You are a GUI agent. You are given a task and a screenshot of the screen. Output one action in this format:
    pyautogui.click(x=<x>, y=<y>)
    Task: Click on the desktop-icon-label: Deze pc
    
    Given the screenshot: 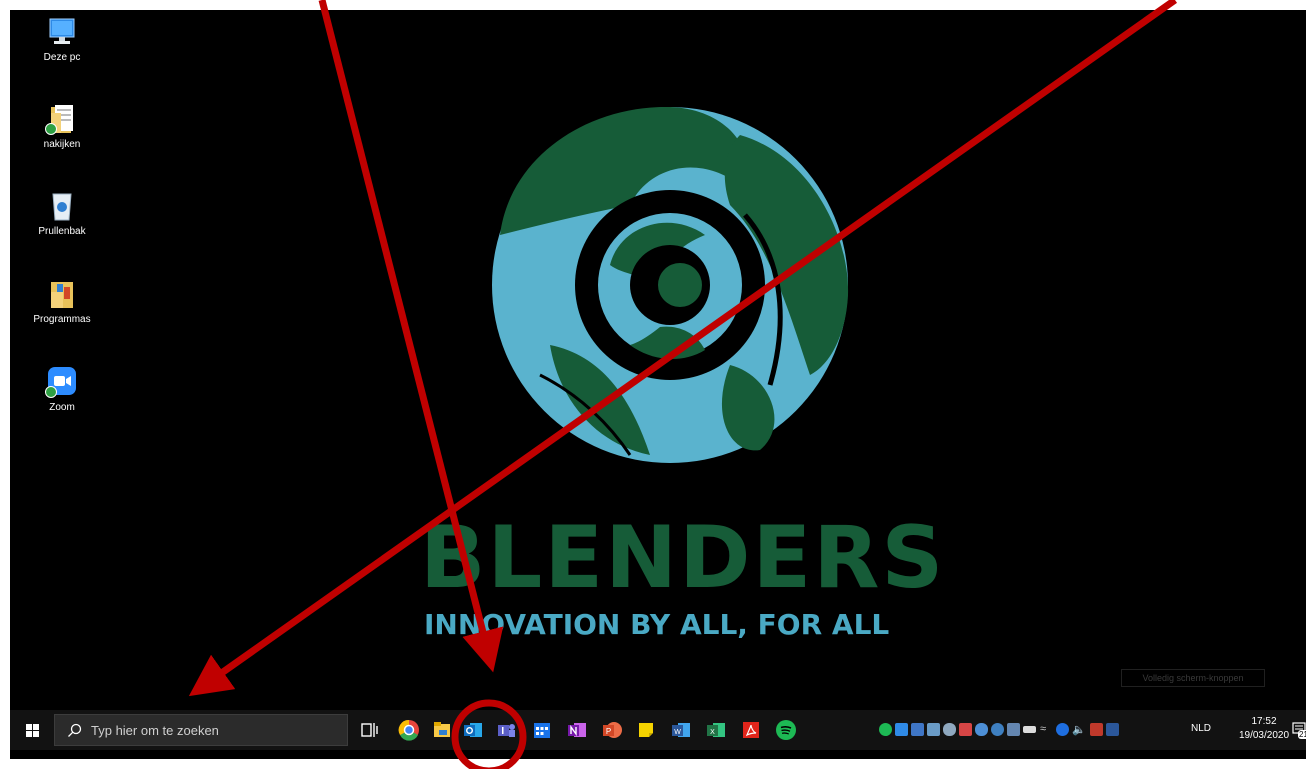 What is the action you would take?
    pyautogui.click(x=62, y=57)
    